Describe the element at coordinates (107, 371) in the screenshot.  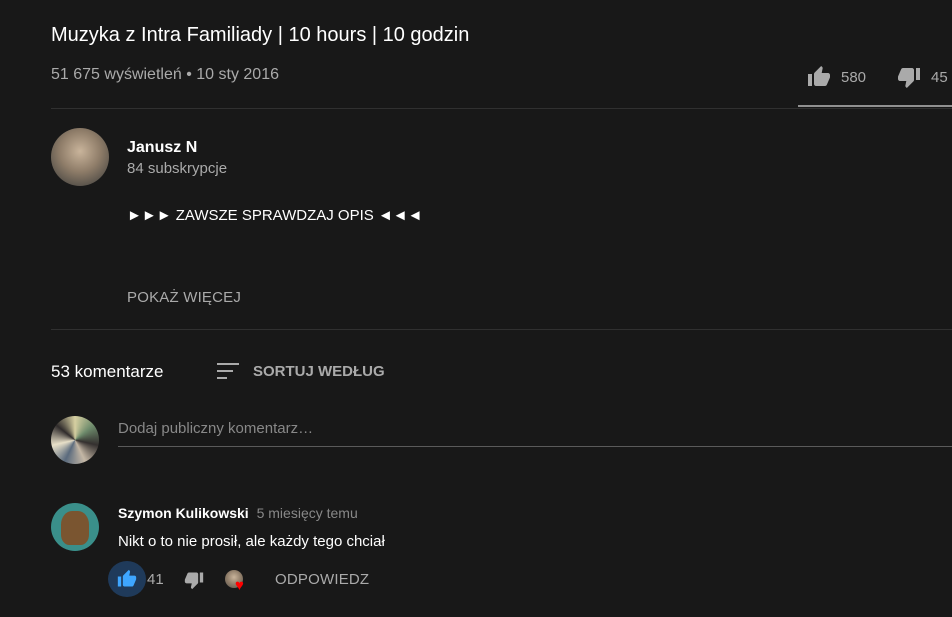
I see `comment-count: 53 komentarze` at that location.